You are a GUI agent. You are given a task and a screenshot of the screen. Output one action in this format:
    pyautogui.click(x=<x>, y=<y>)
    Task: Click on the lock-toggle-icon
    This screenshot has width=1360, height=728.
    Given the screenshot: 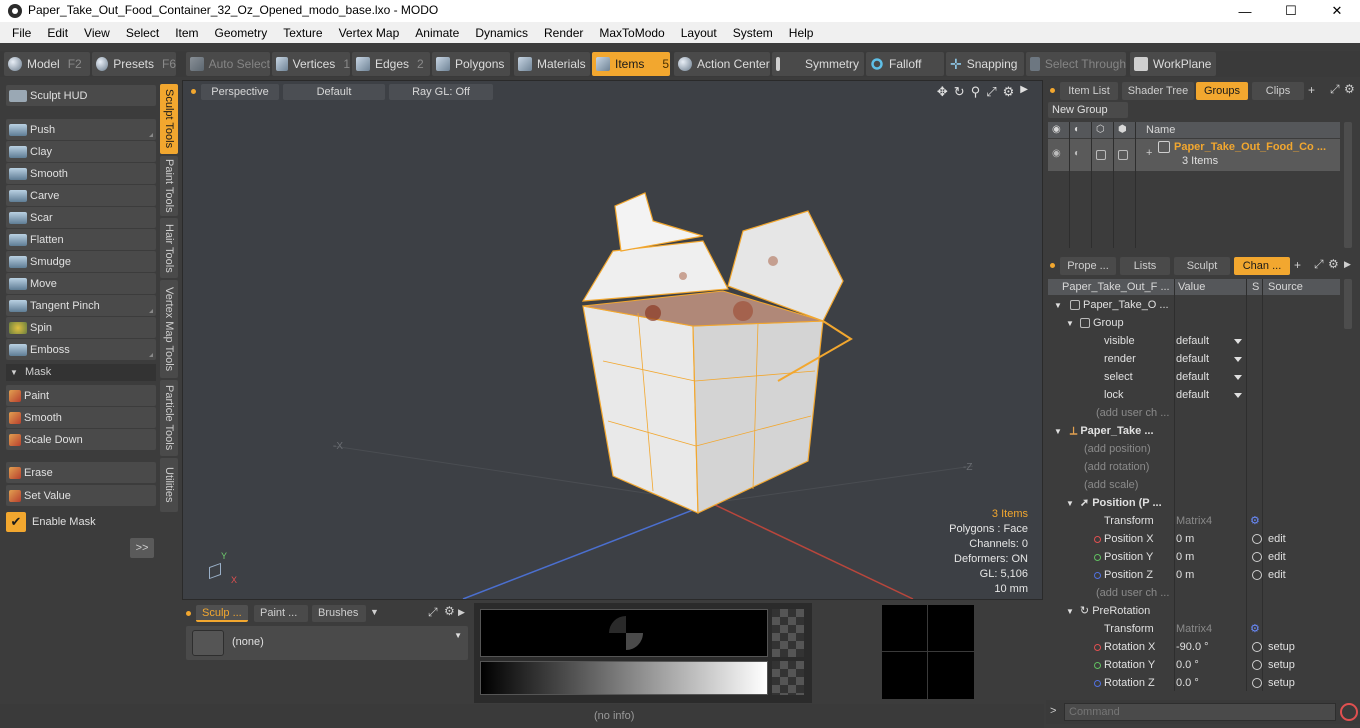 What is the action you would take?
    pyautogui.click(x=1123, y=155)
    